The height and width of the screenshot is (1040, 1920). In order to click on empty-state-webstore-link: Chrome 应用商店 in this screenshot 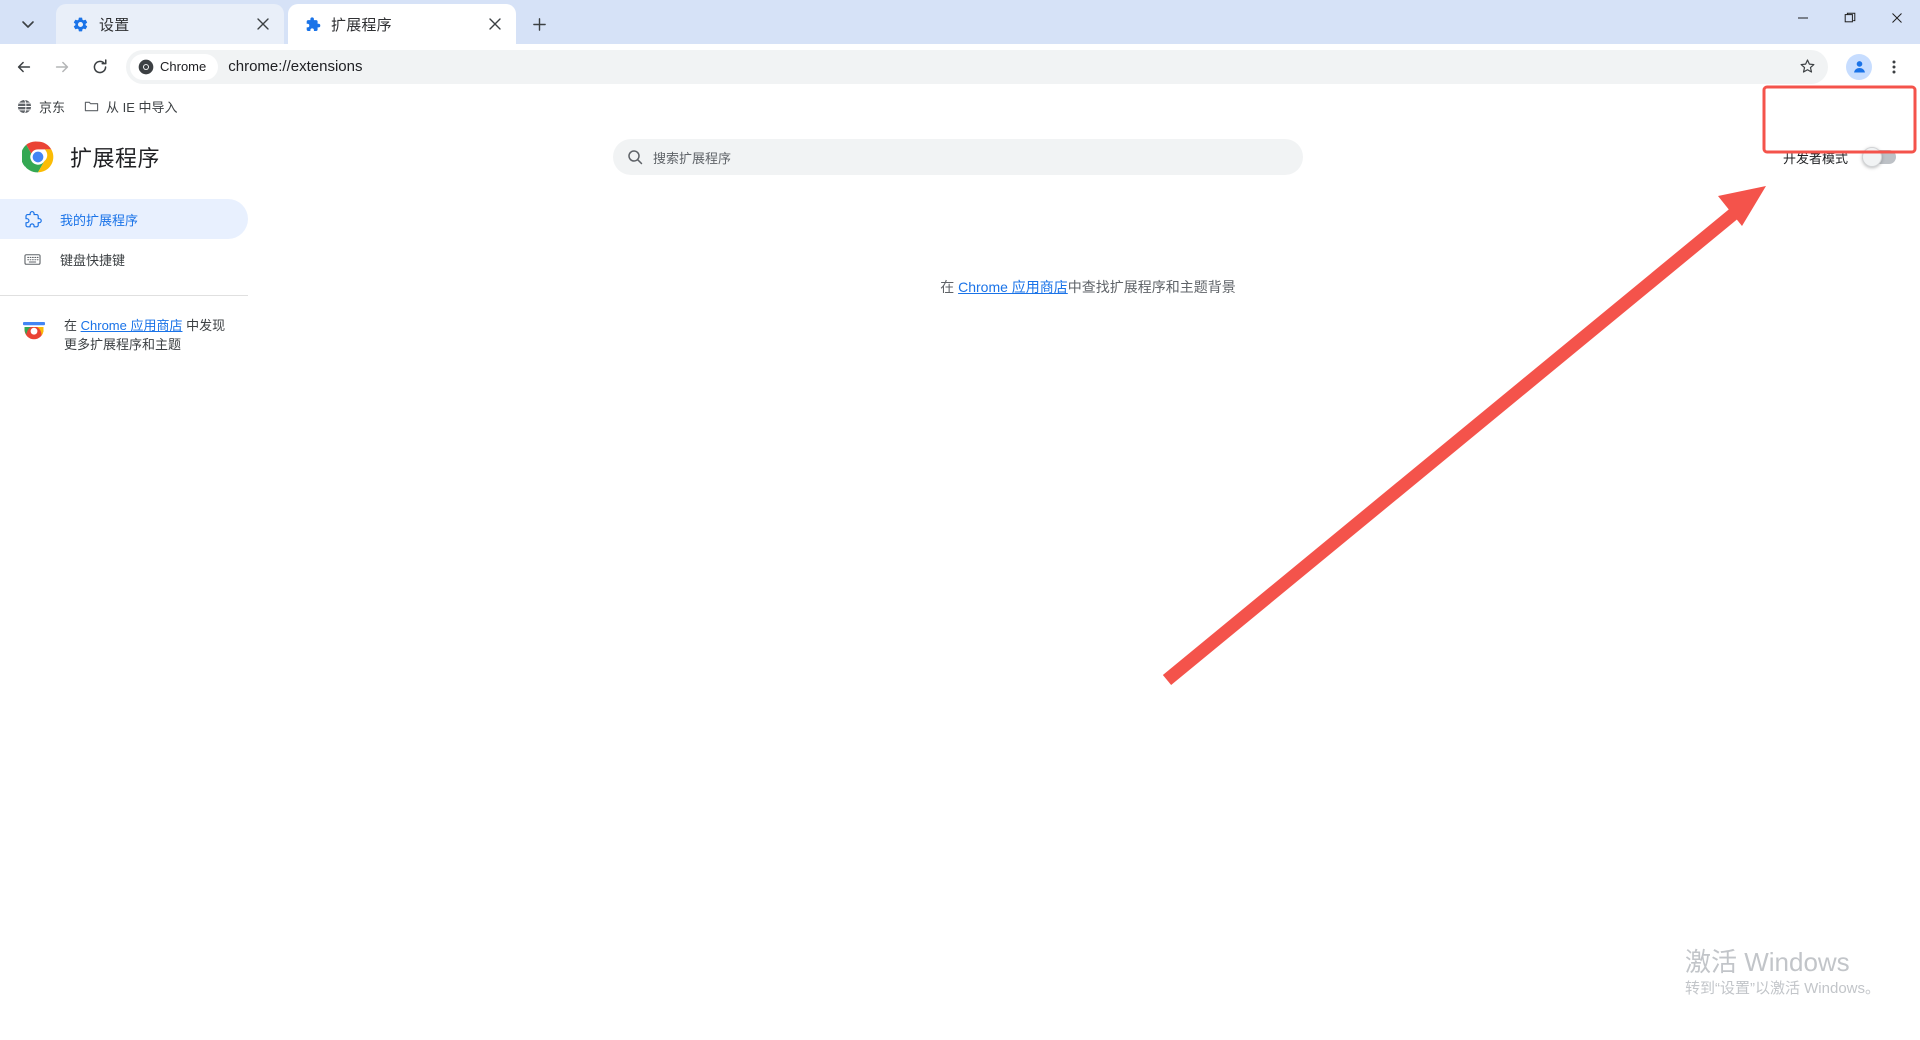, I will do `click(1013, 287)`.